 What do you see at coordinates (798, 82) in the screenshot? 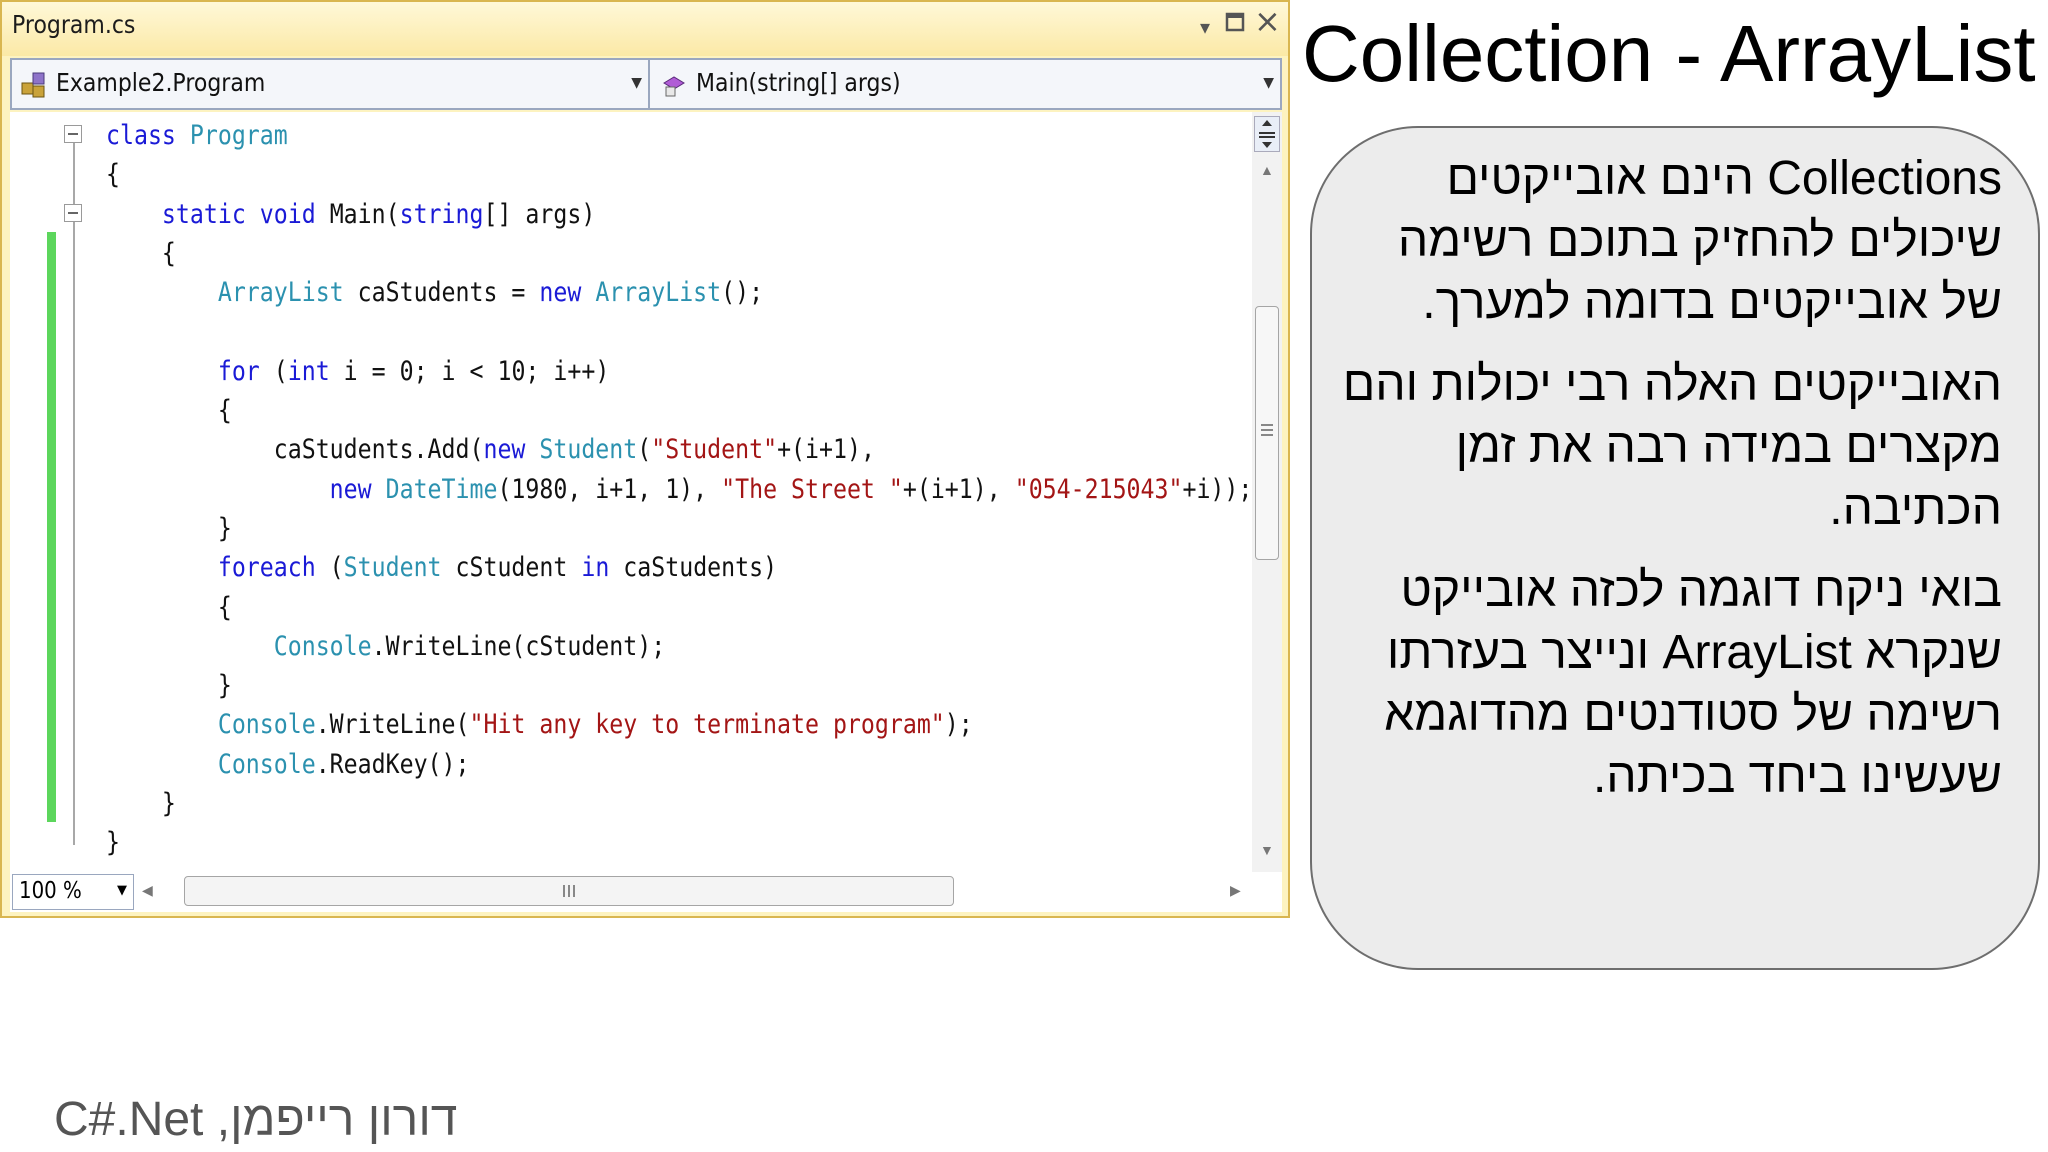
I see `member-selector-label: Main(string[] args)` at bounding box center [798, 82].